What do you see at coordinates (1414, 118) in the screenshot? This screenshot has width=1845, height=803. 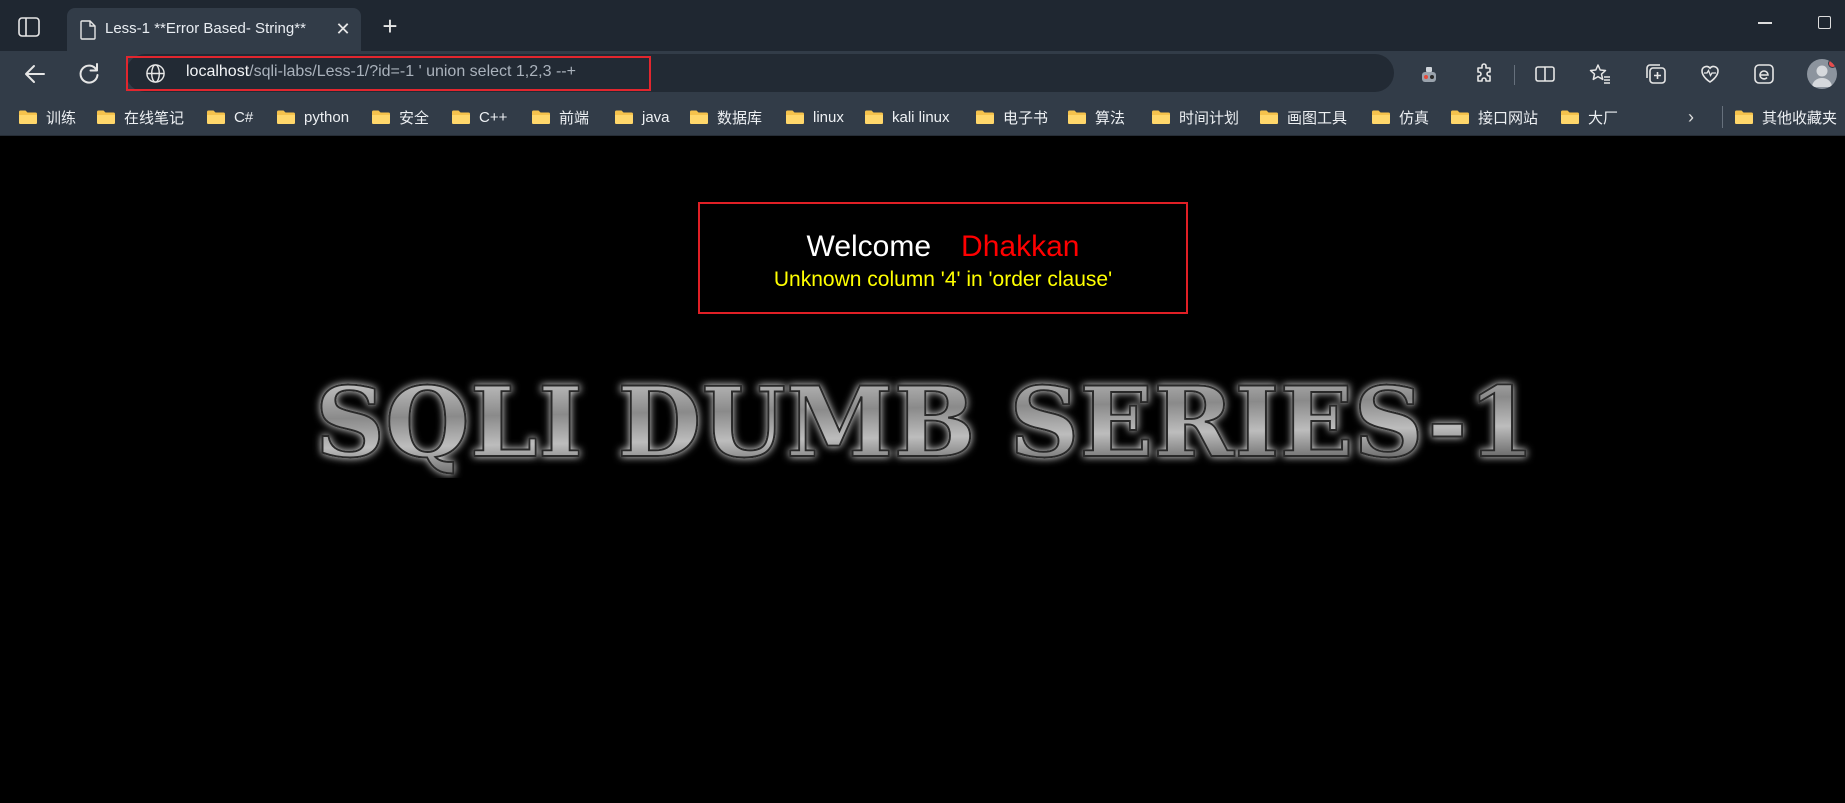 I see `bookmark-label: 仿真` at bounding box center [1414, 118].